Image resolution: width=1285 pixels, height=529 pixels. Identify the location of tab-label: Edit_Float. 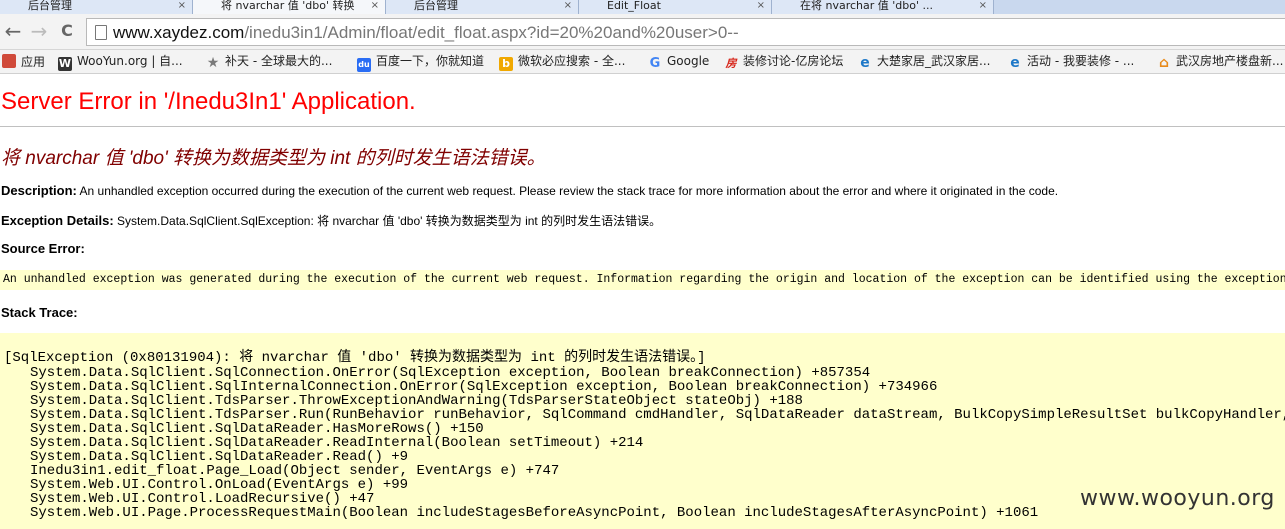
(634, 6).